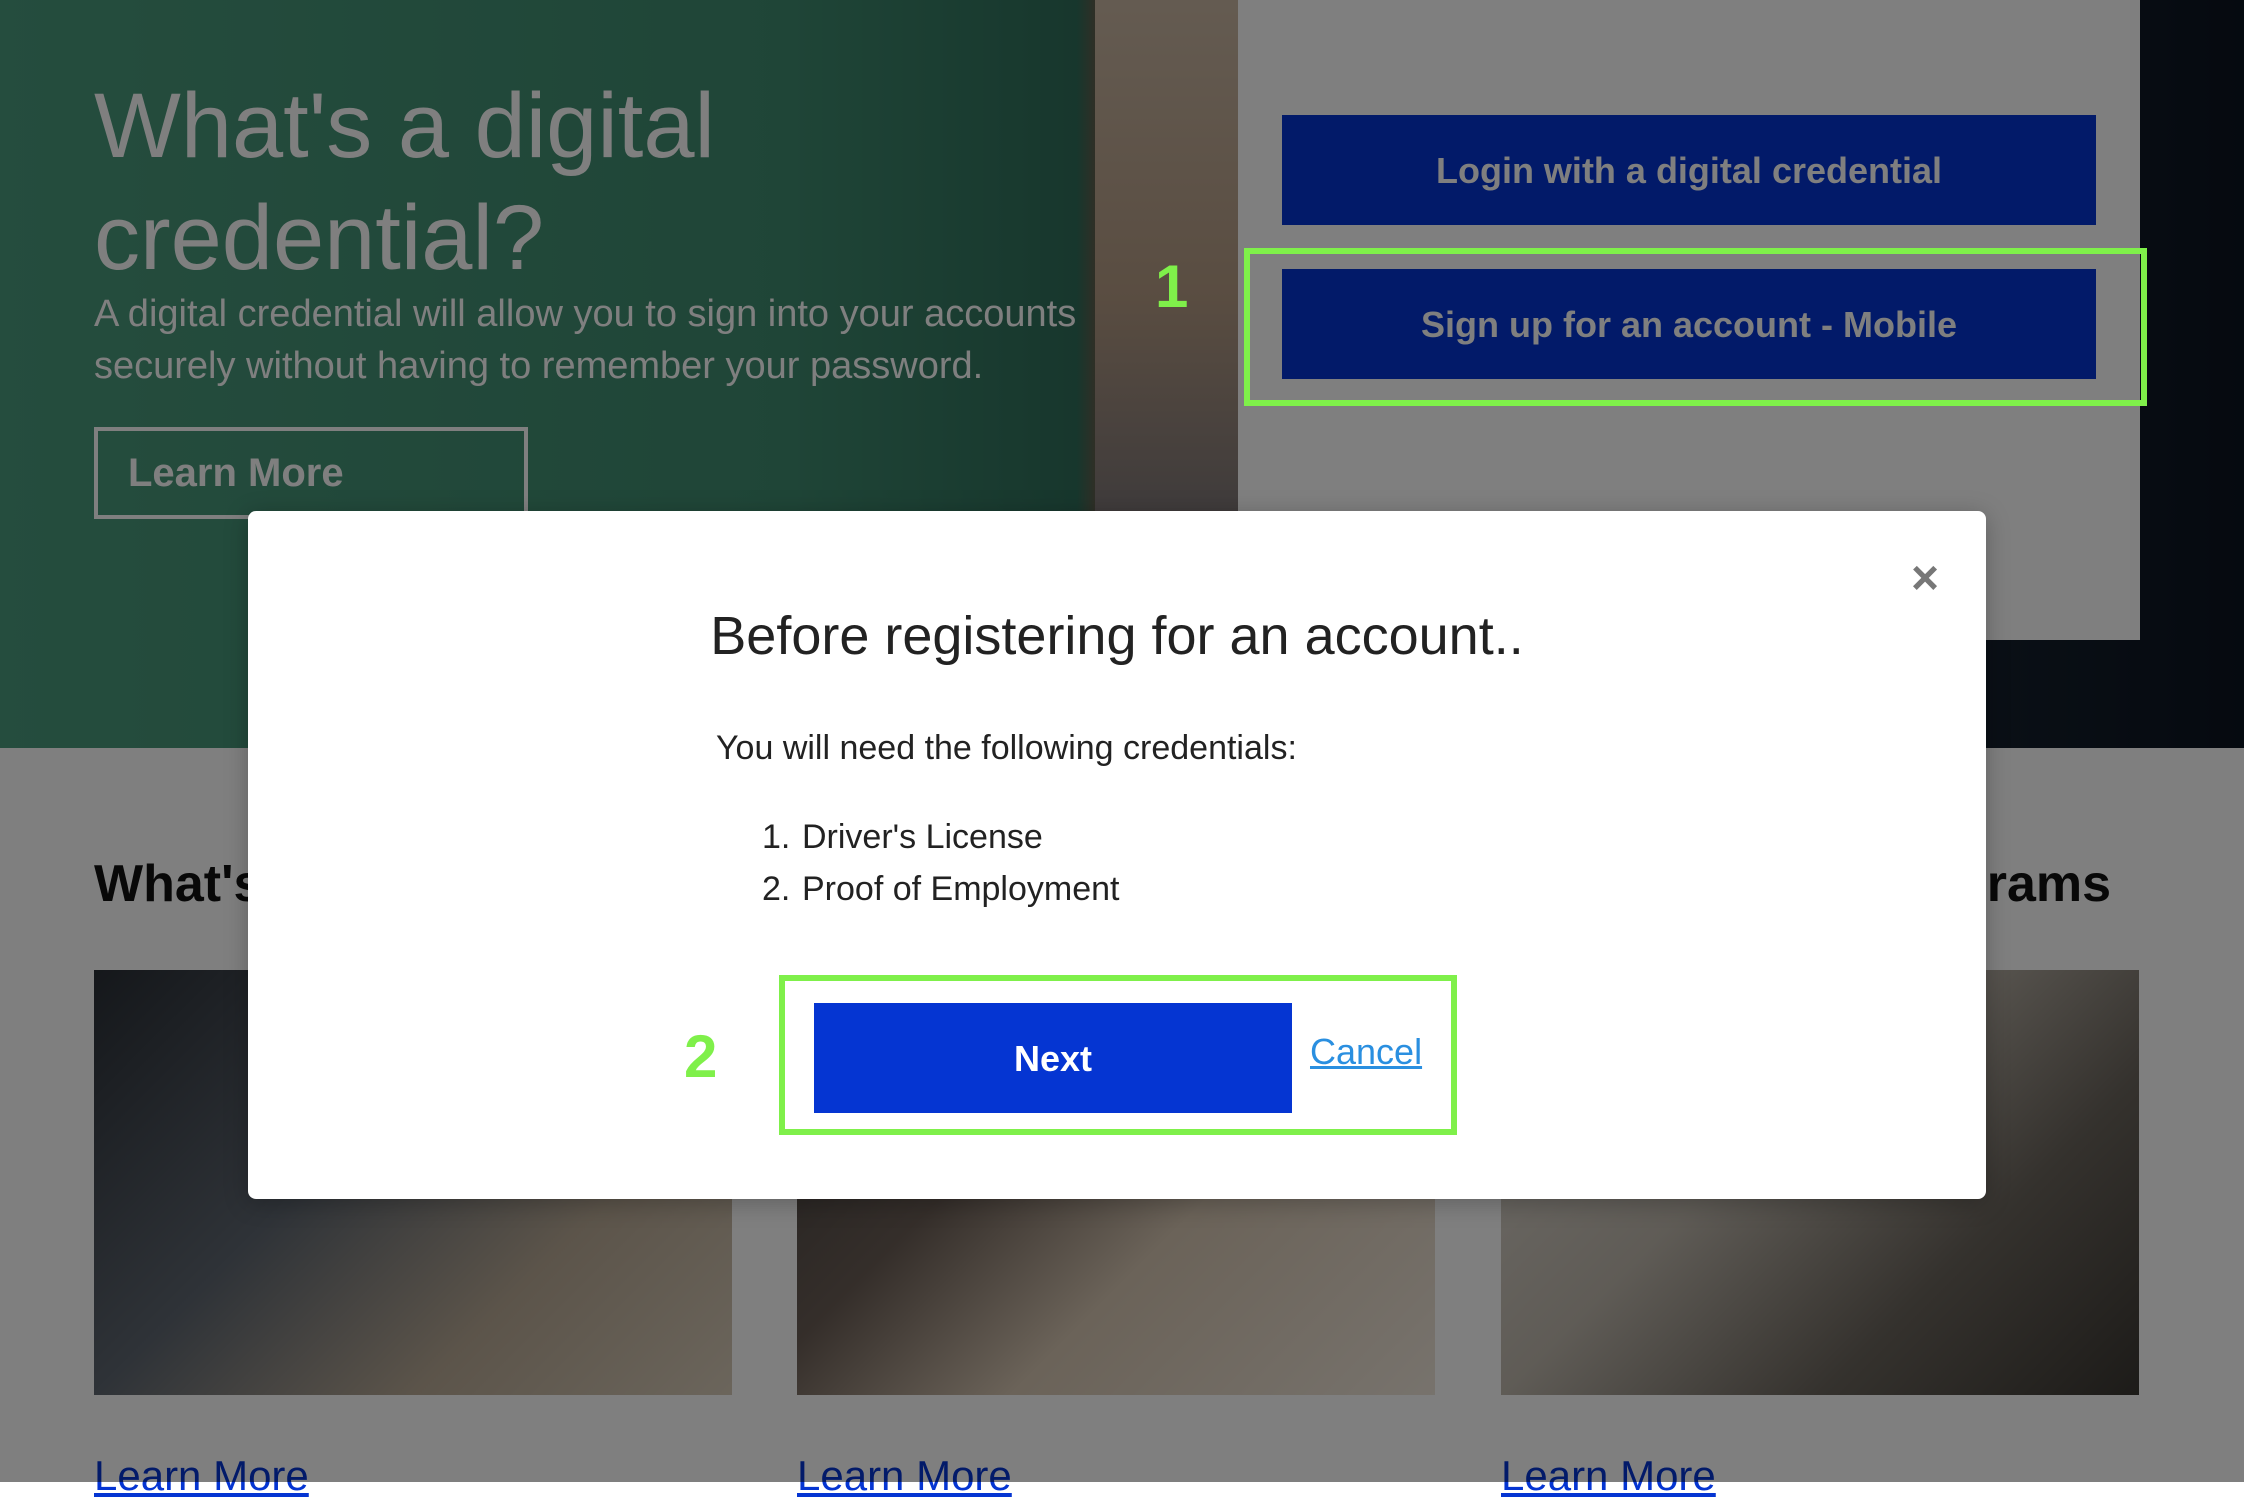  Describe the element at coordinates (701, 1056) in the screenshot. I see `step-number-2: 2` at that location.